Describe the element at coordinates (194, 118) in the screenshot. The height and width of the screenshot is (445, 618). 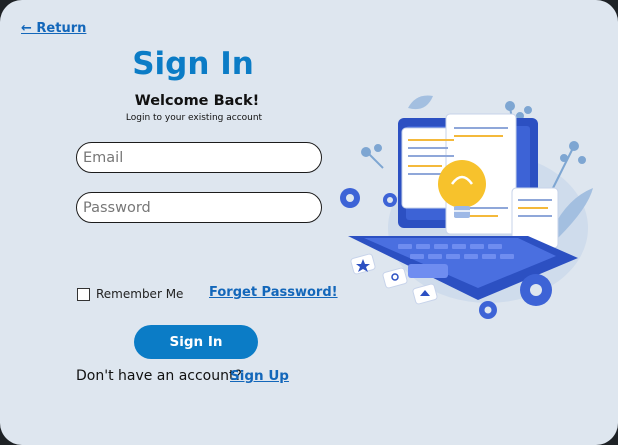
I see `login-subtitle: Login to your existing account` at that location.